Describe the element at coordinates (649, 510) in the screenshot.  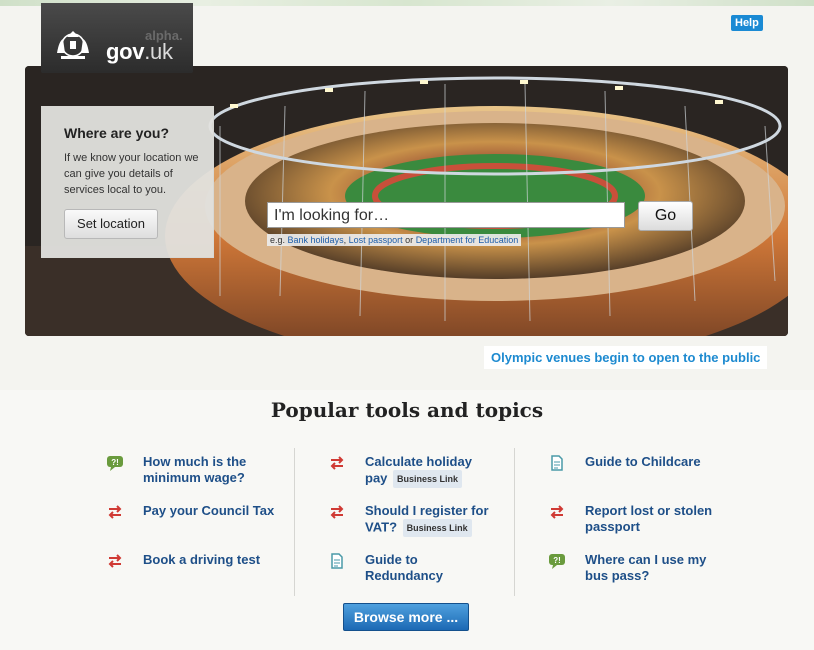
I see `topic-line: Report lost or stolen` at that location.